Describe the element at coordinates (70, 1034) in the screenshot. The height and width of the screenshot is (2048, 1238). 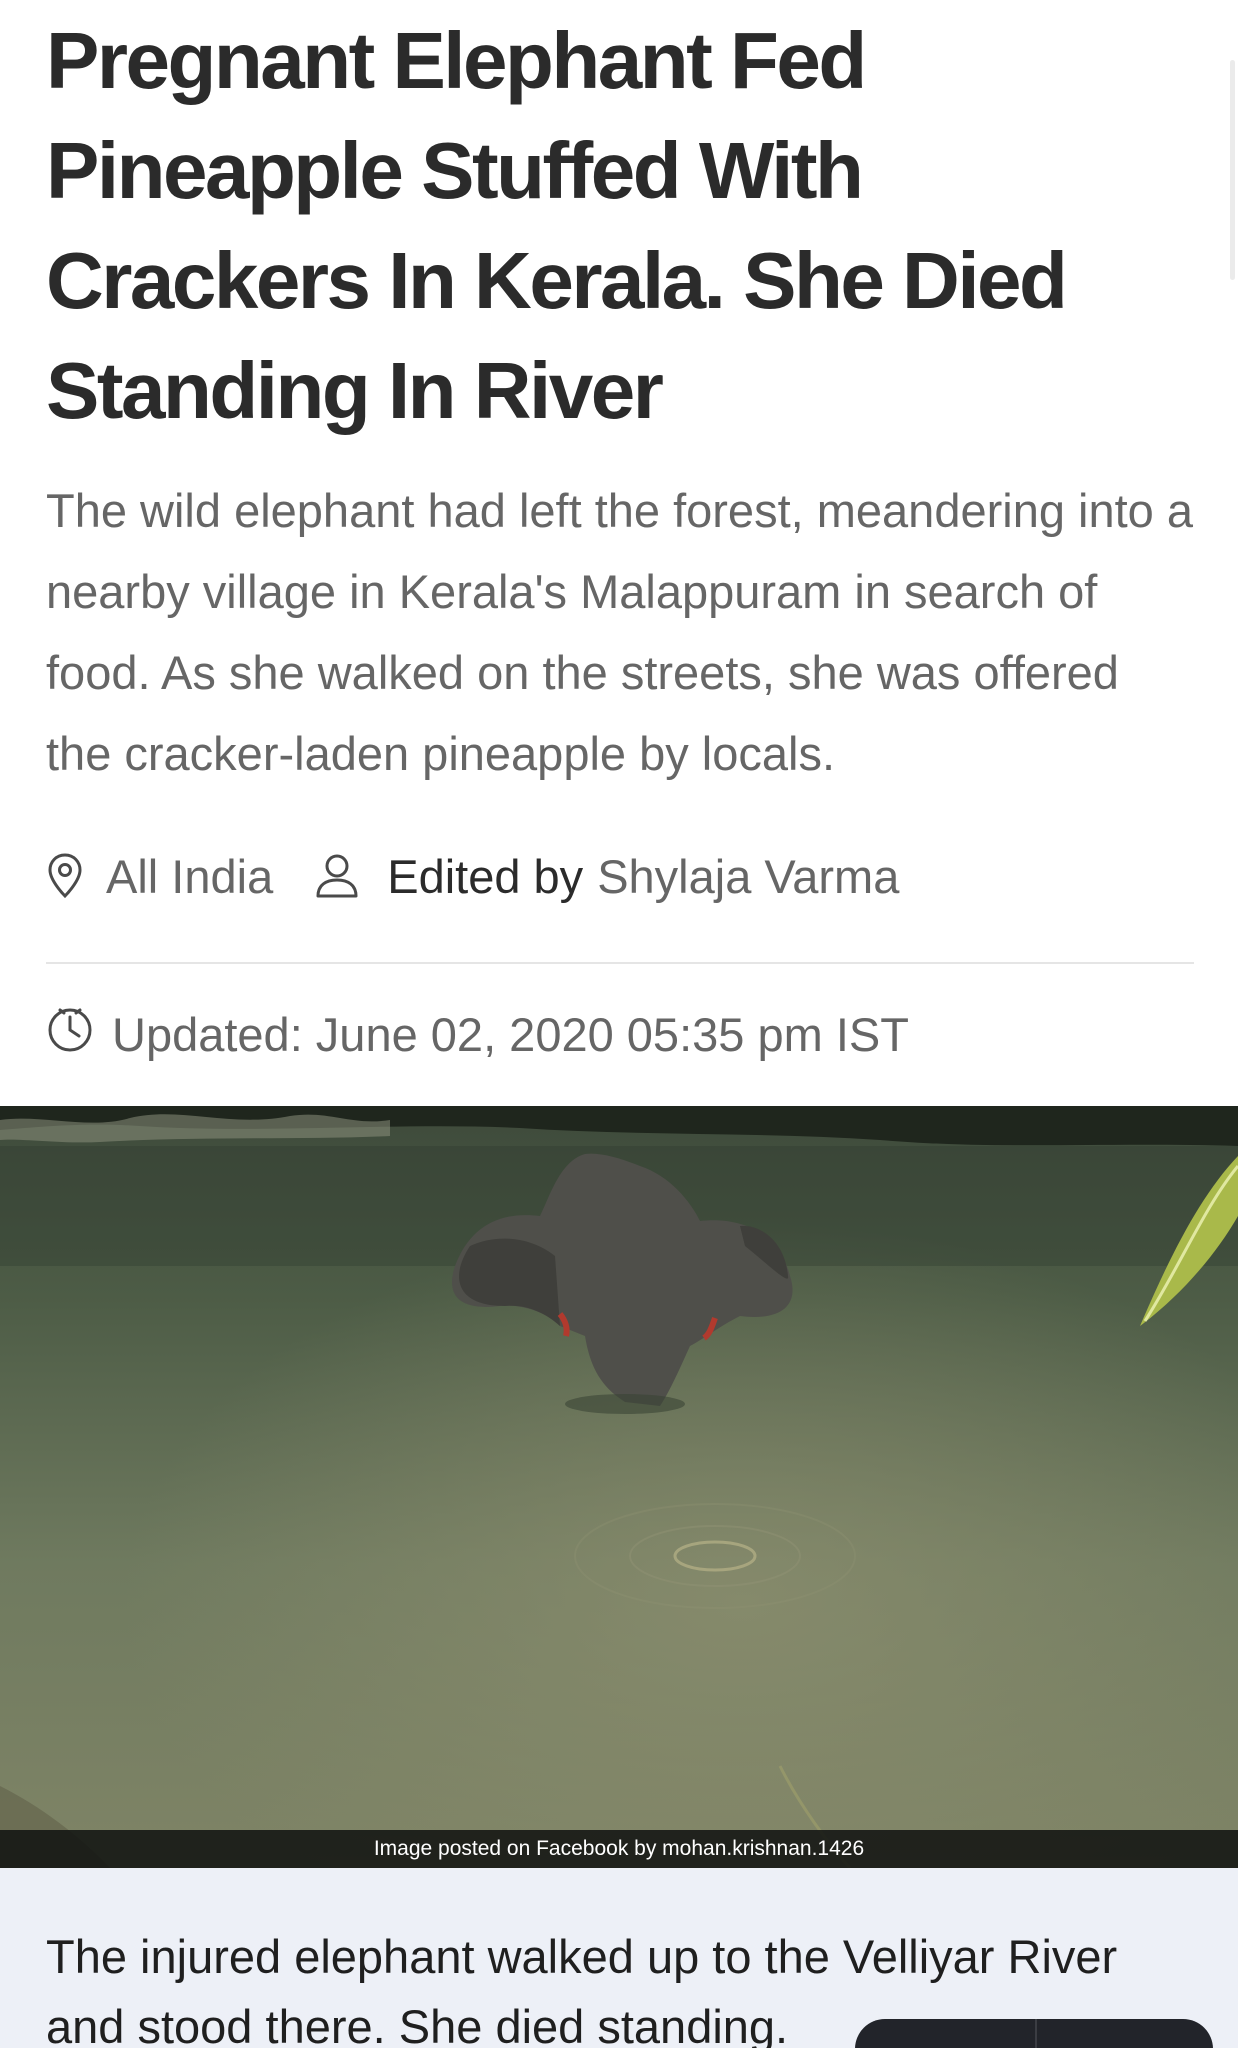
I see `clock-icon` at that location.